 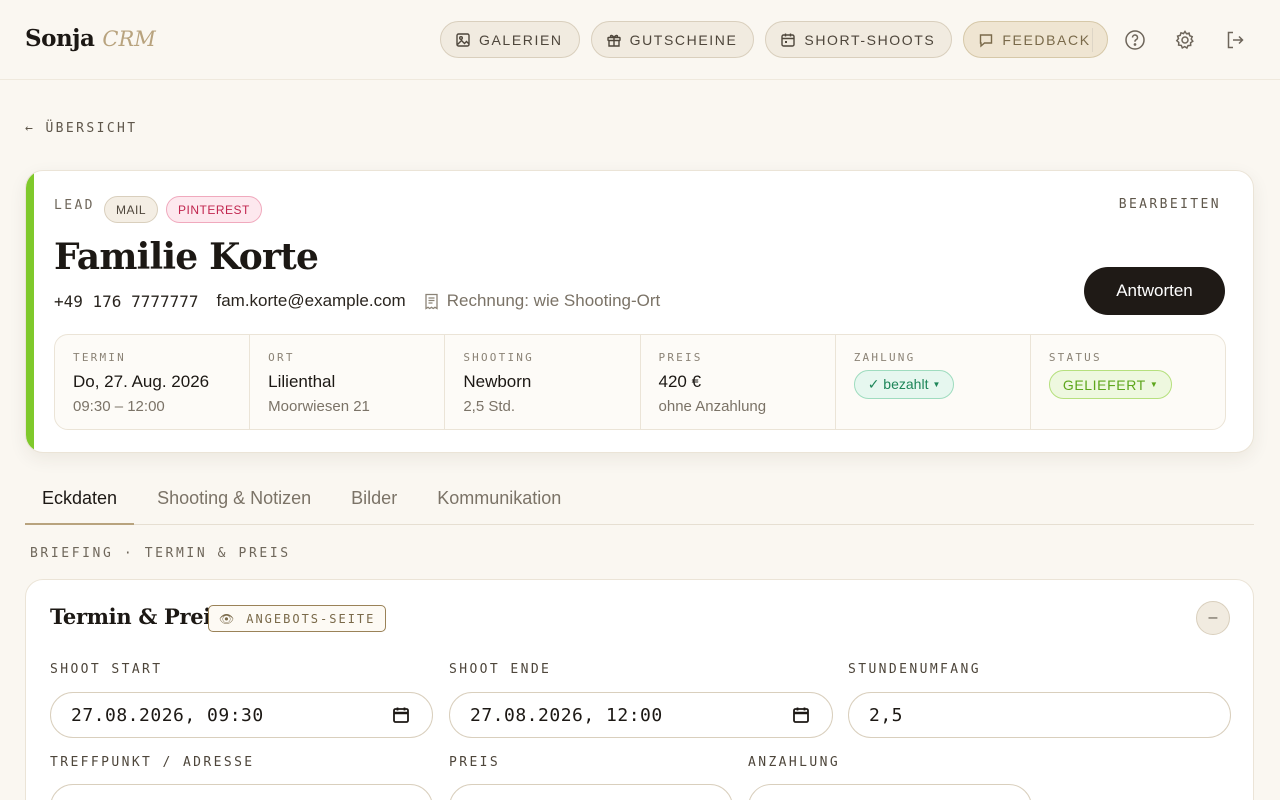 I want to click on calendar-icon, so click(x=788, y=40).